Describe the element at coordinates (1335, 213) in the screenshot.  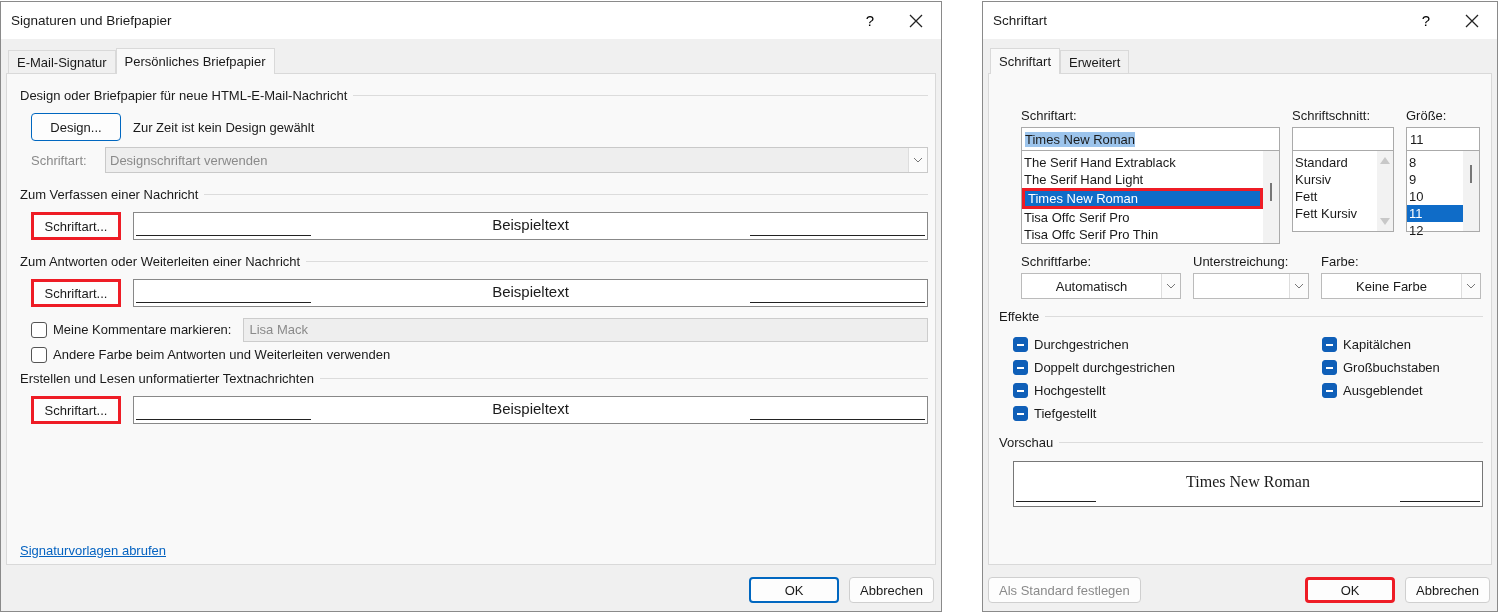
I see `style-list-item: Fett Kursiv` at that location.